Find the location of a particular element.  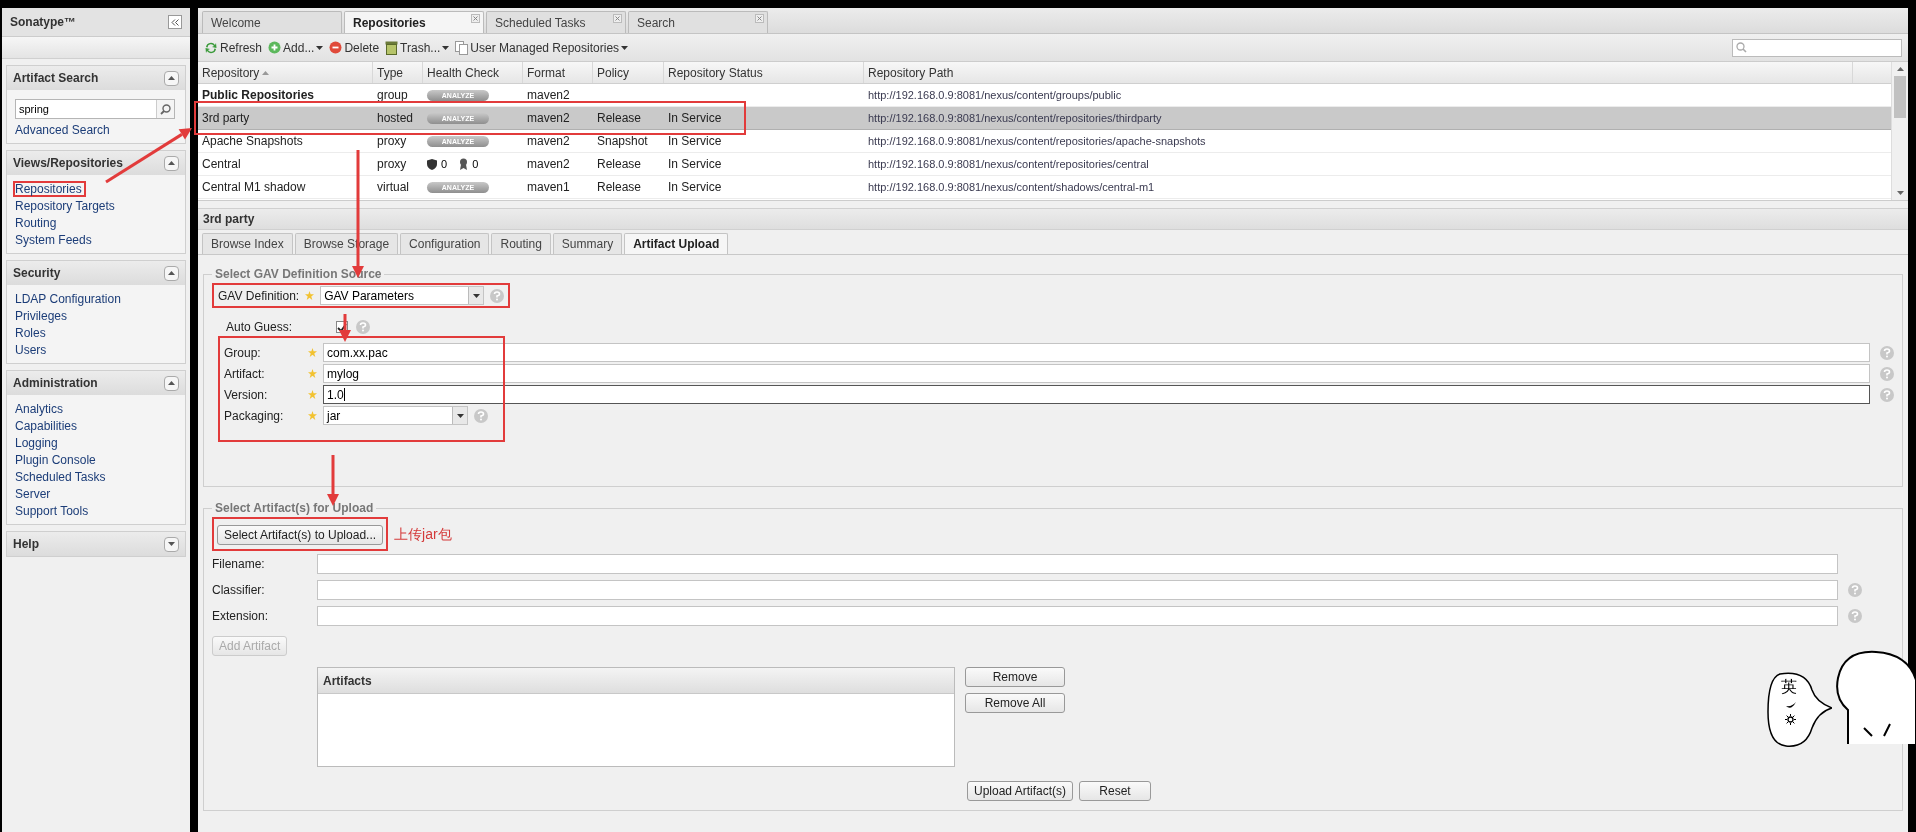

nav-link: Server is located at coordinates (33, 494).